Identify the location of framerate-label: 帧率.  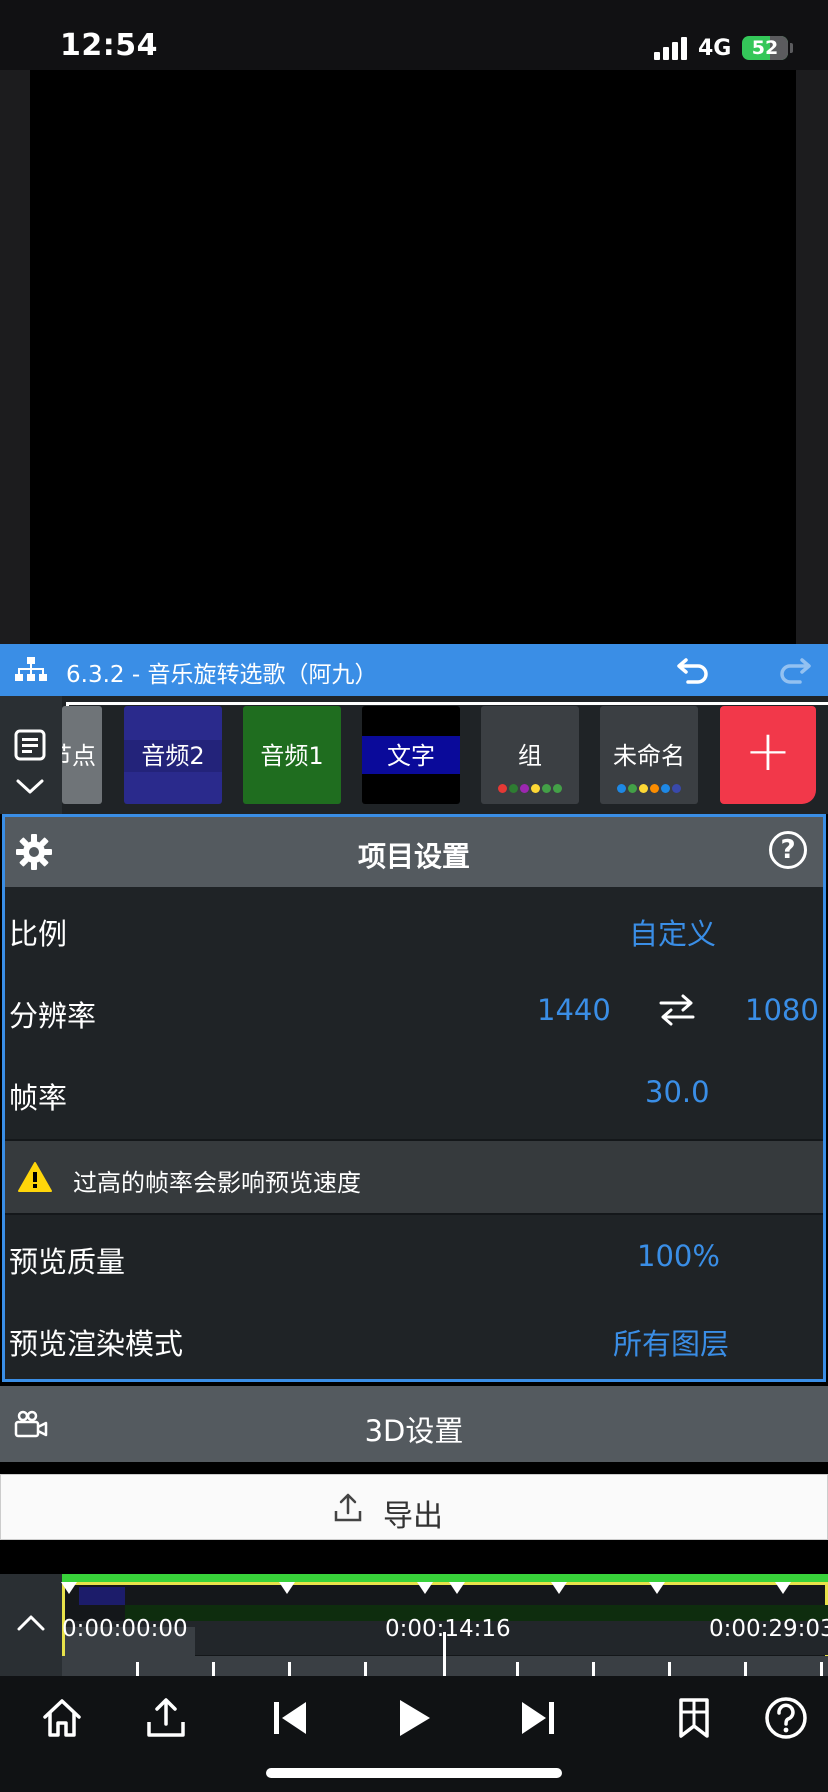
(38, 1098).